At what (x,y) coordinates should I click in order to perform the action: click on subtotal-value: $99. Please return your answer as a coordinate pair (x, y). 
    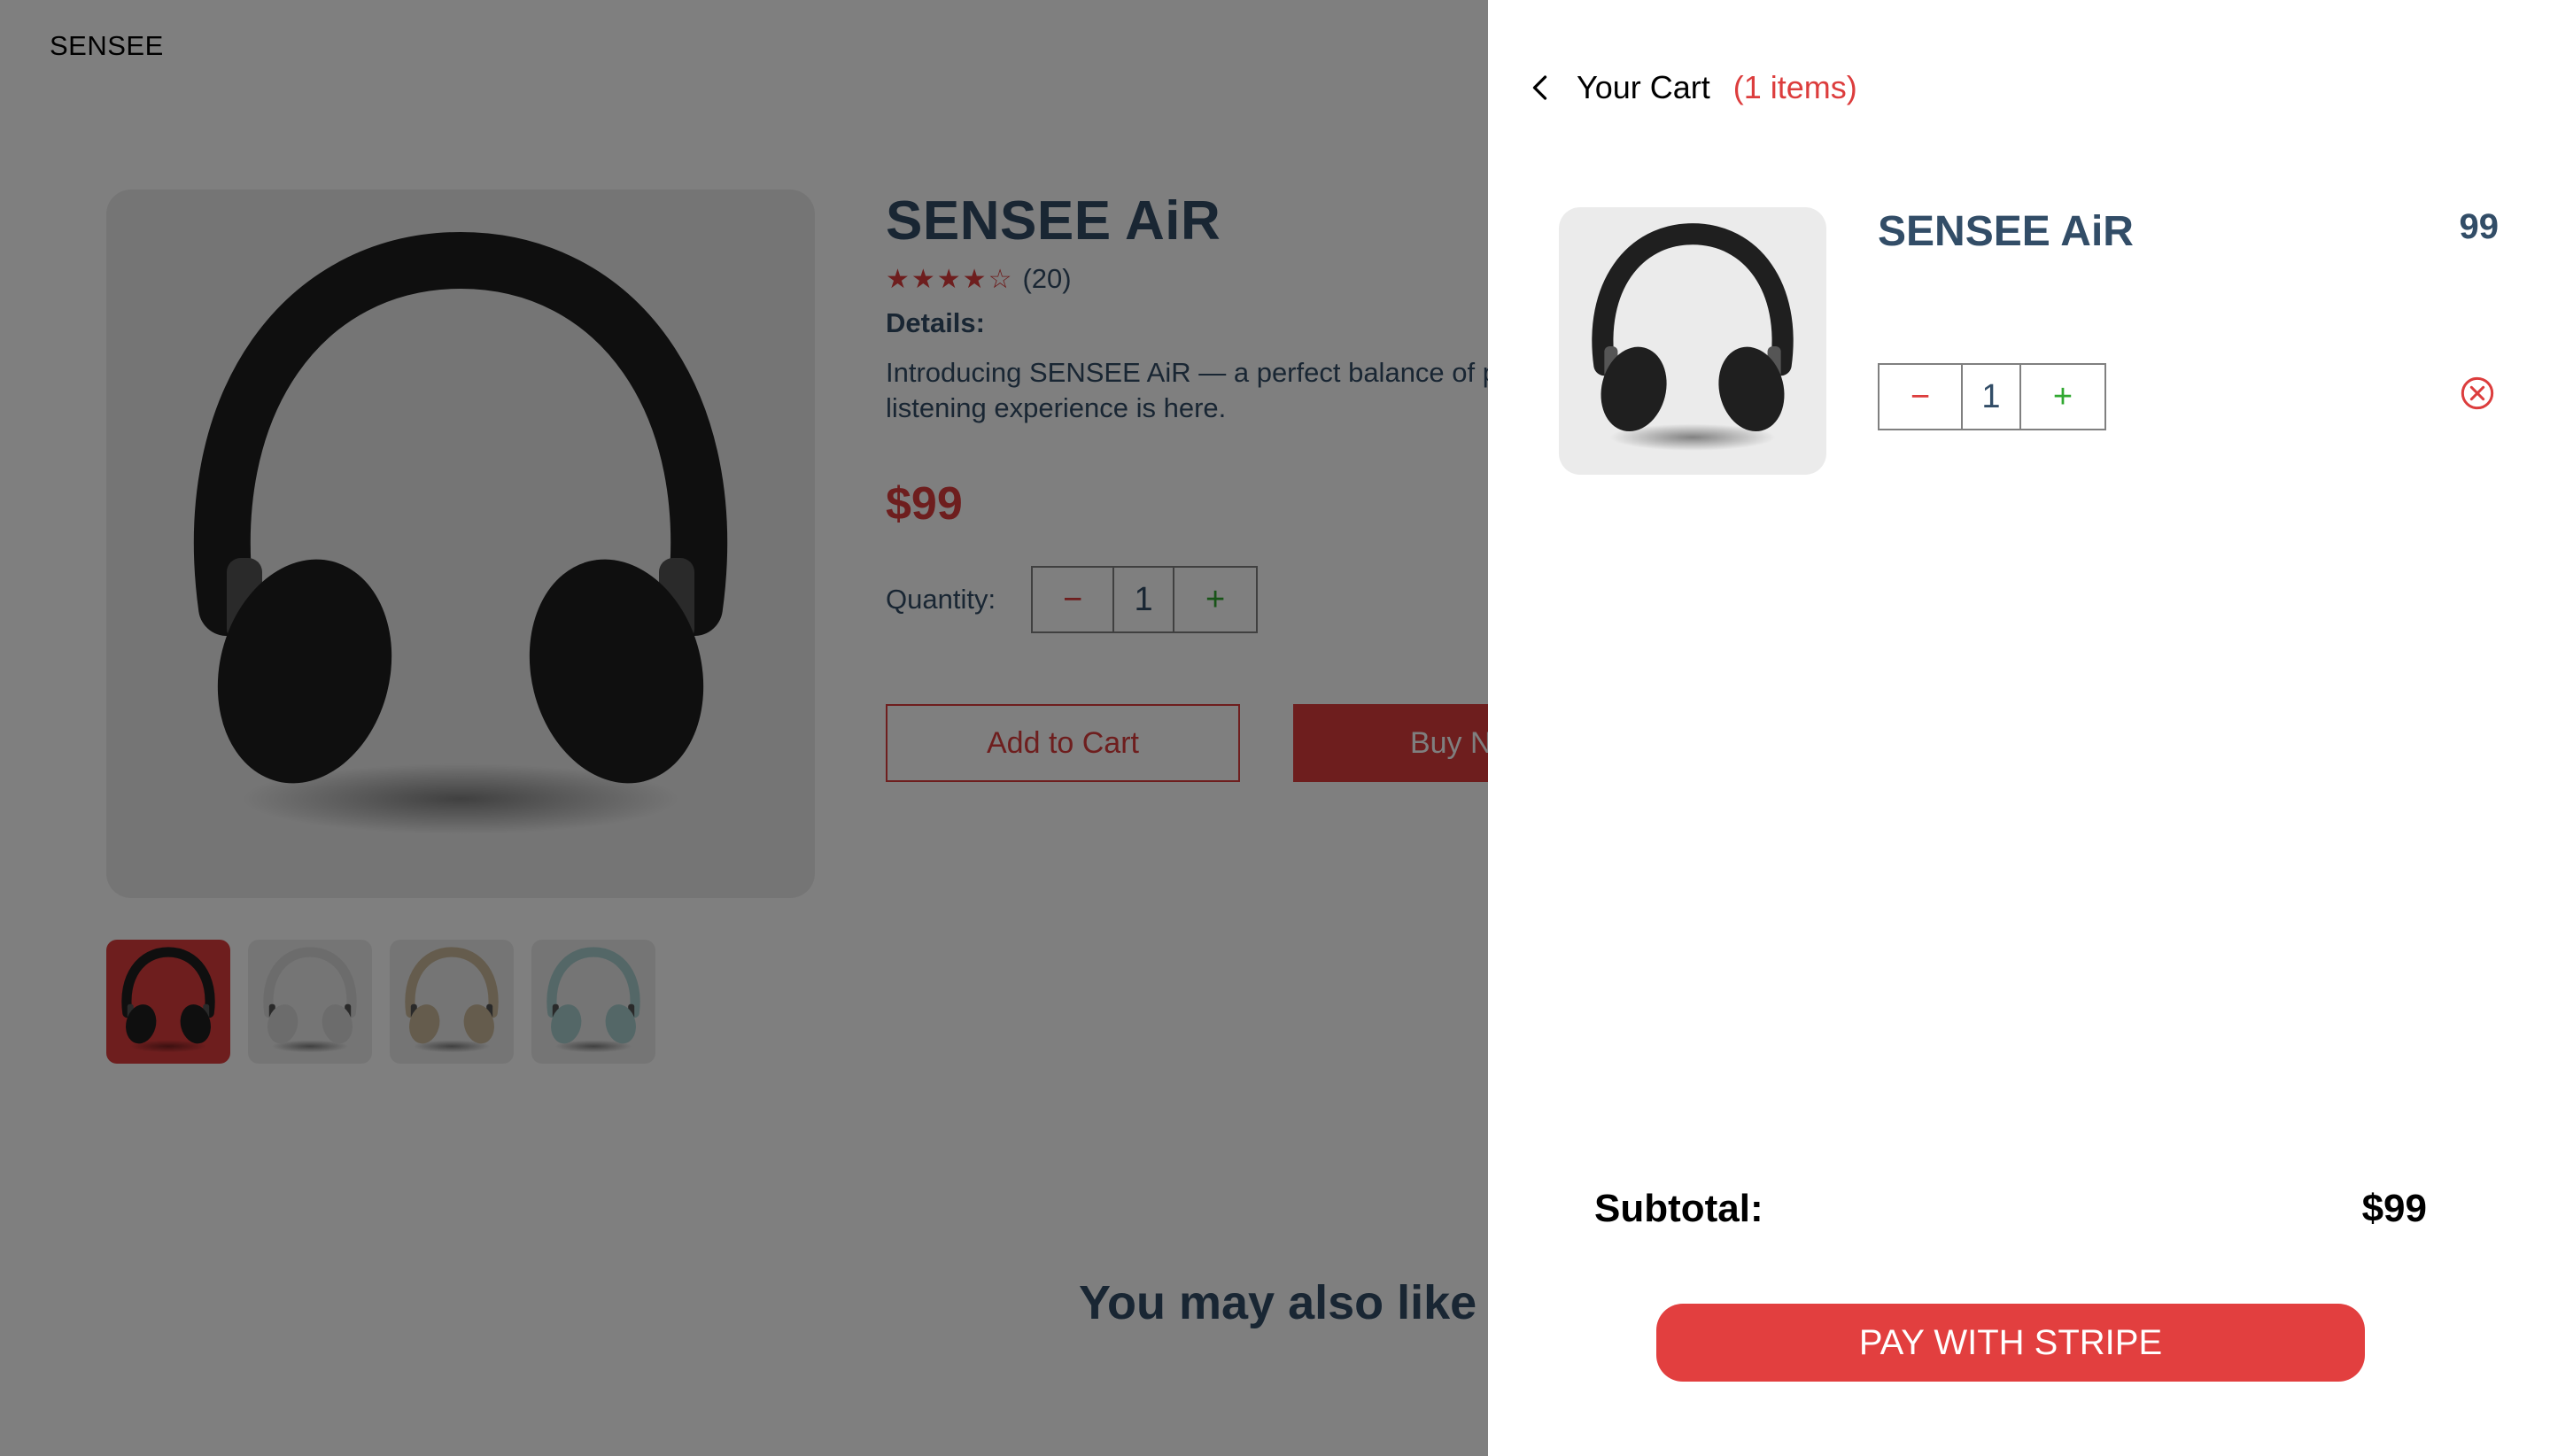
    Looking at the image, I should click on (2394, 1208).